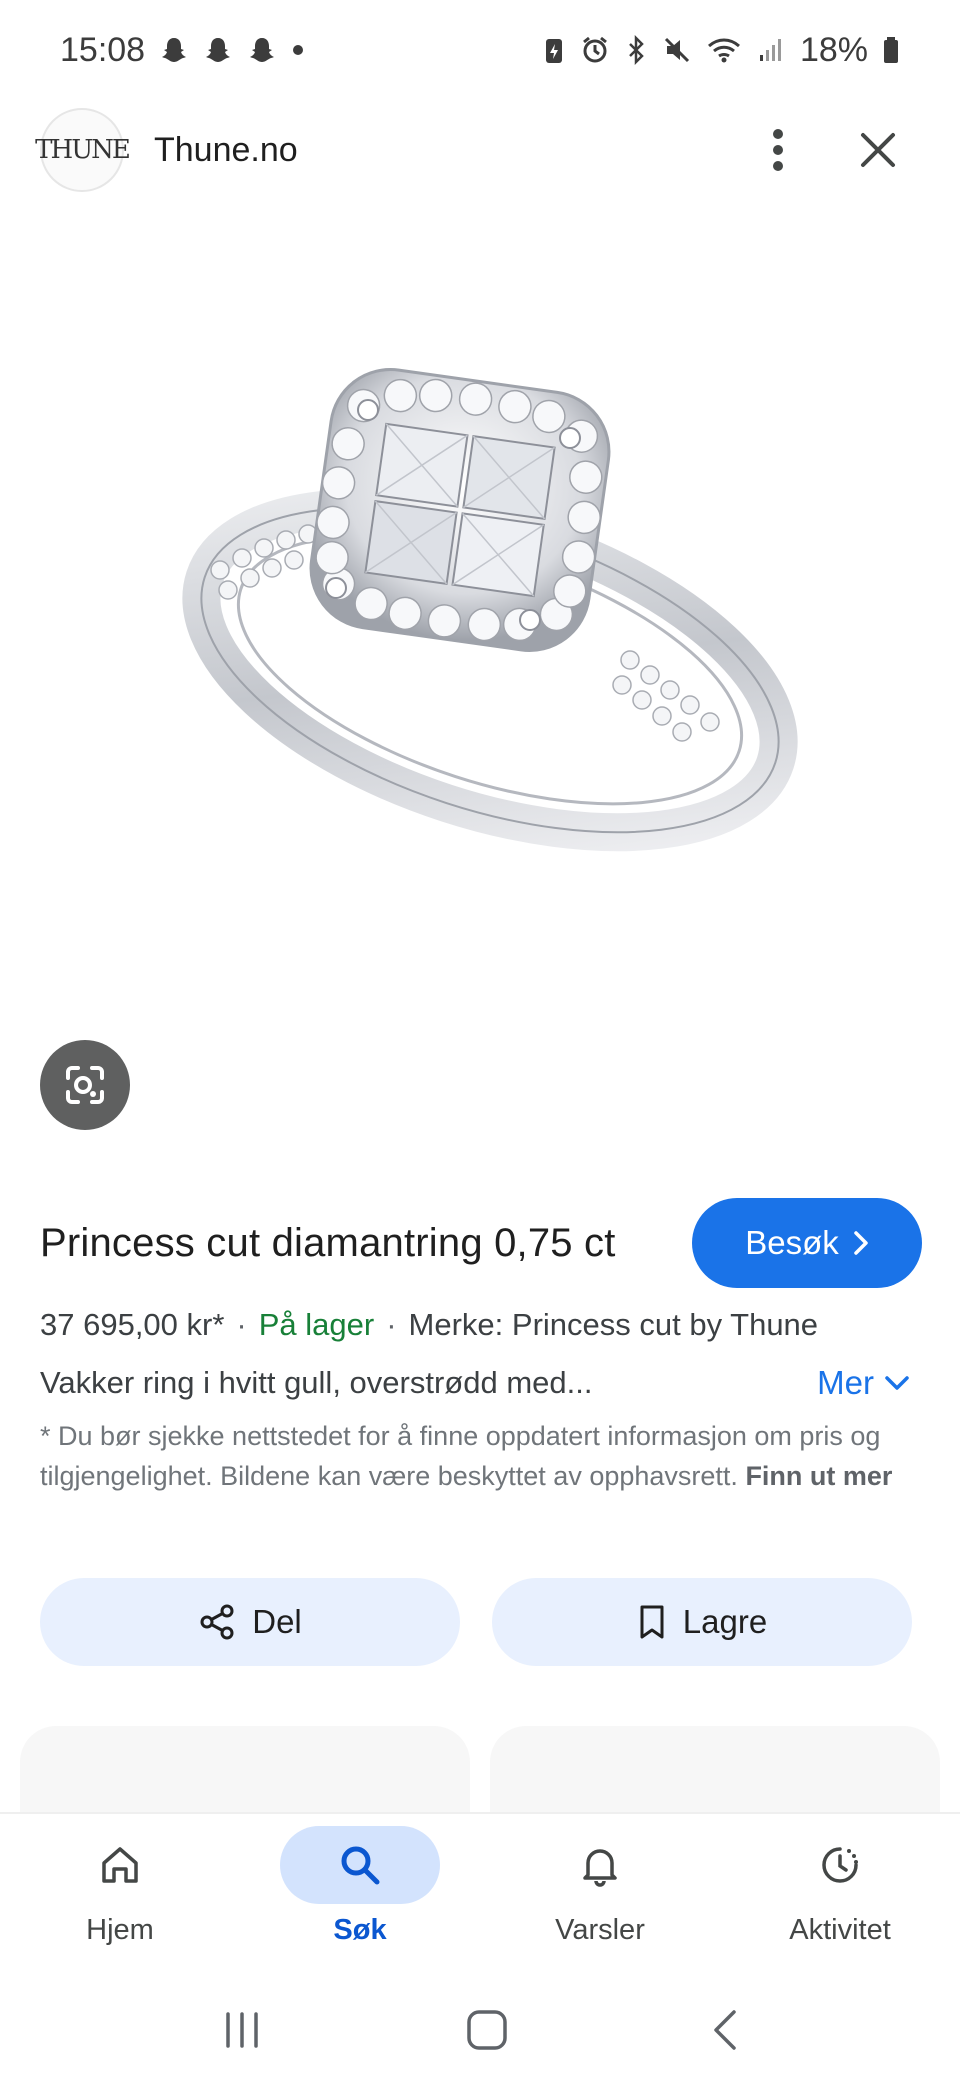 This screenshot has height=2080, width=960. What do you see at coordinates (770, 50) in the screenshot?
I see `signal-icon` at bounding box center [770, 50].